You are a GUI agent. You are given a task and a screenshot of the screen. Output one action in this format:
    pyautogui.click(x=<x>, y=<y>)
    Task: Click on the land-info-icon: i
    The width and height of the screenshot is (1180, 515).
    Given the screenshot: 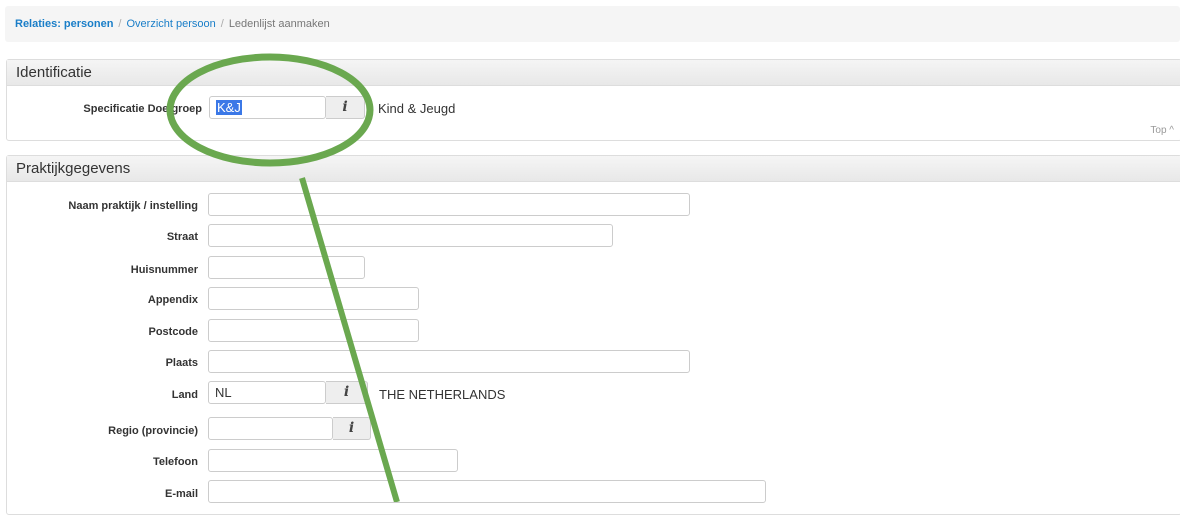 What is the action you would take?
    pyautogui.click(x=347, y=392)
    